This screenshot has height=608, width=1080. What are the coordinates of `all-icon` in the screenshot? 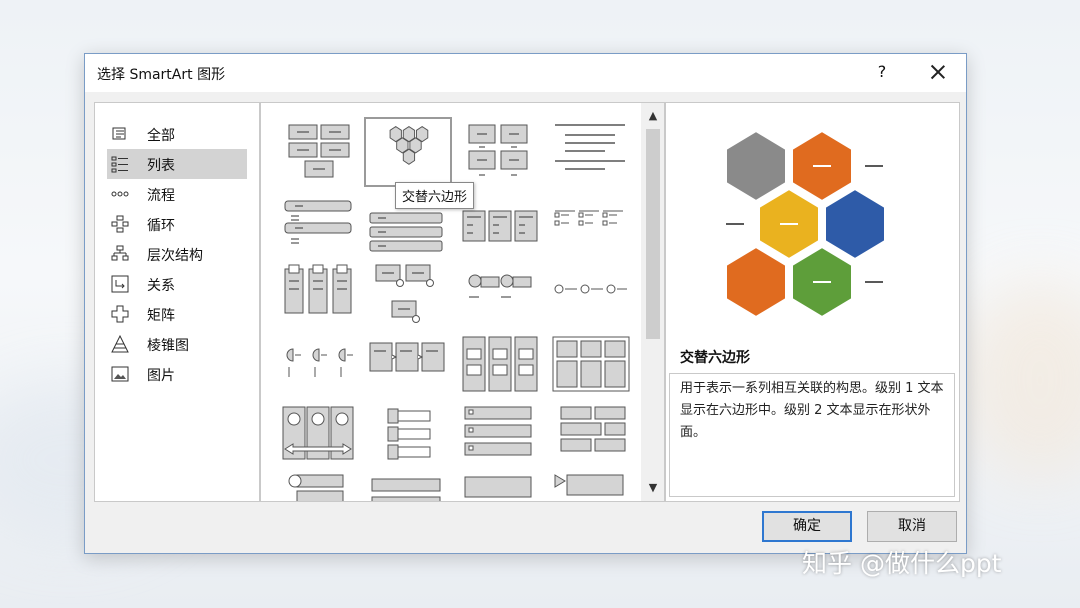 It's located at (119, 133).